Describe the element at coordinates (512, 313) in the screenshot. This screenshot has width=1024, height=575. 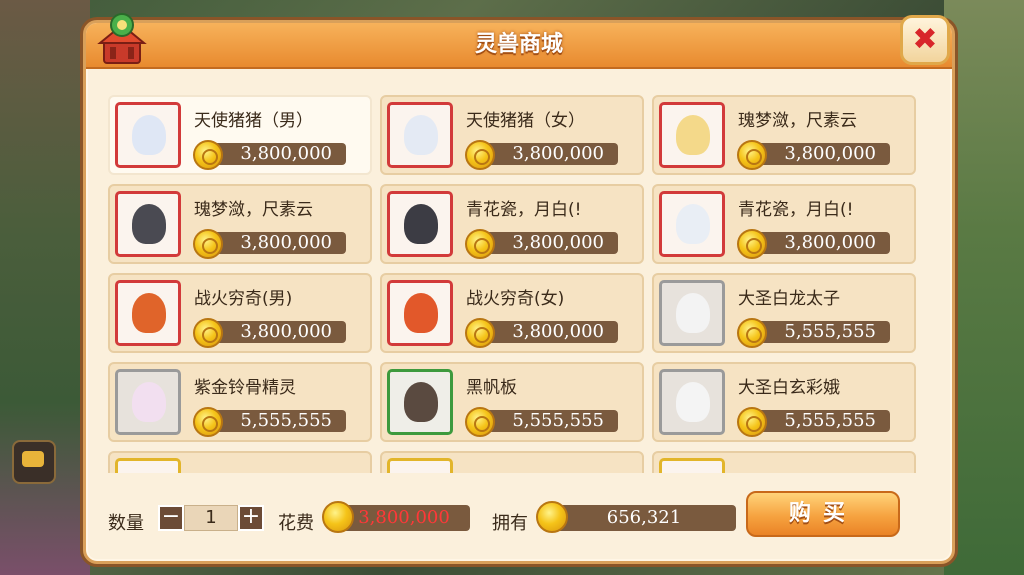
I see `shop-item-card: 战火穷奇(女) 3,800,000` at that location.